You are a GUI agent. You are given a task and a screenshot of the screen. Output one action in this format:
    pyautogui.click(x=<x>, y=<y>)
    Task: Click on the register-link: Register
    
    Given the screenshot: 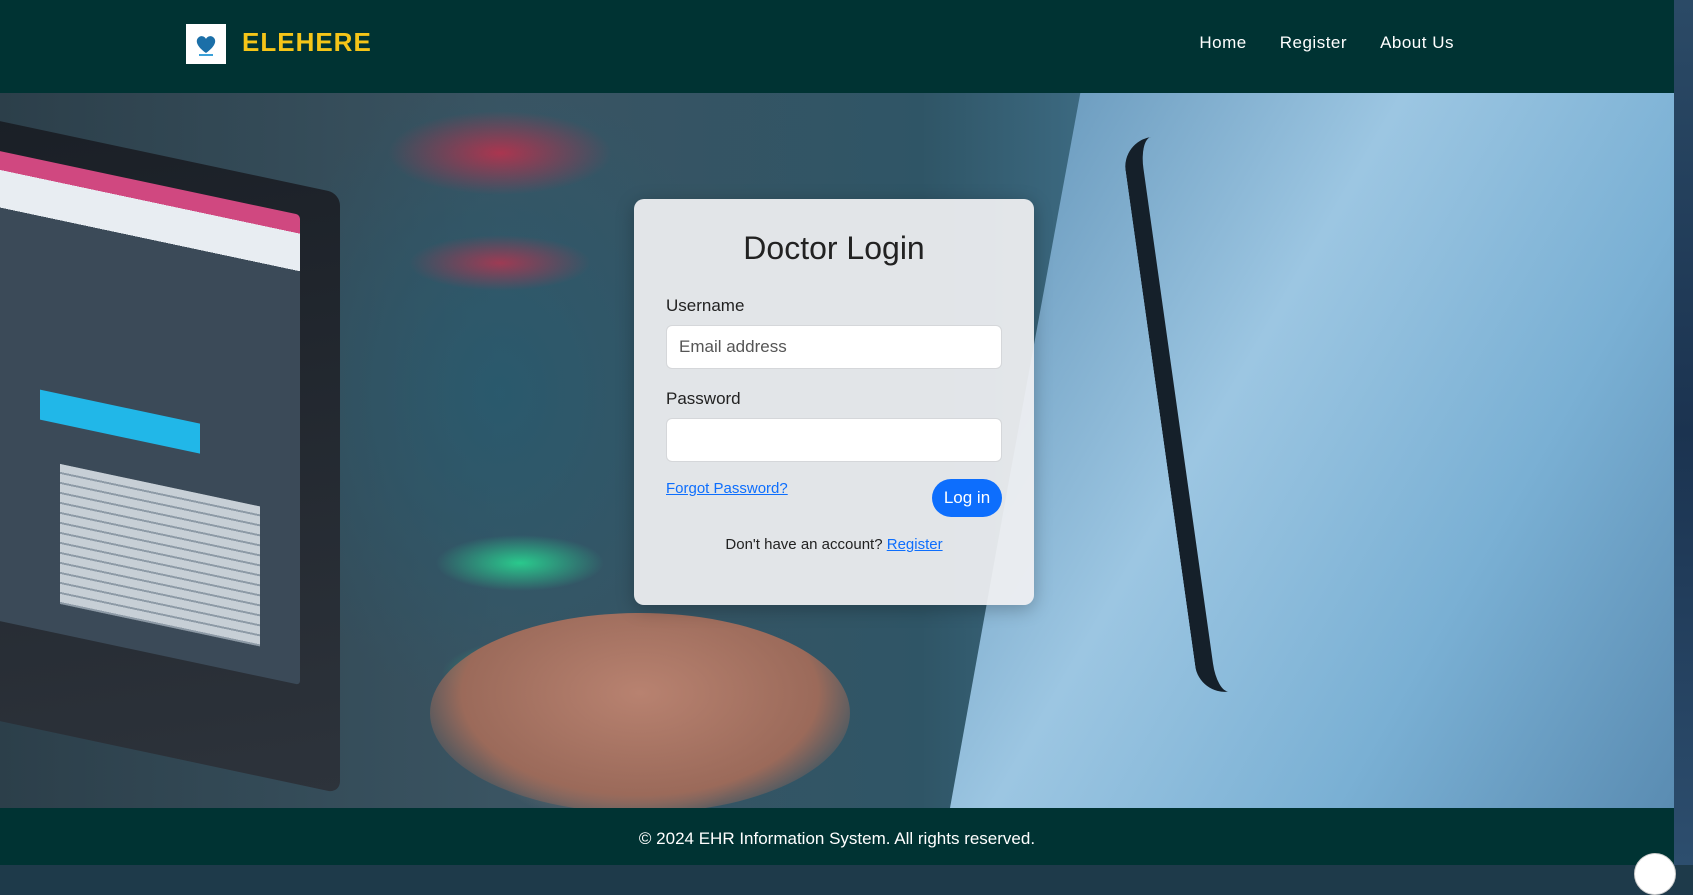 What is the action you would take?
    pyautogui.click(x=915, y=544)
    